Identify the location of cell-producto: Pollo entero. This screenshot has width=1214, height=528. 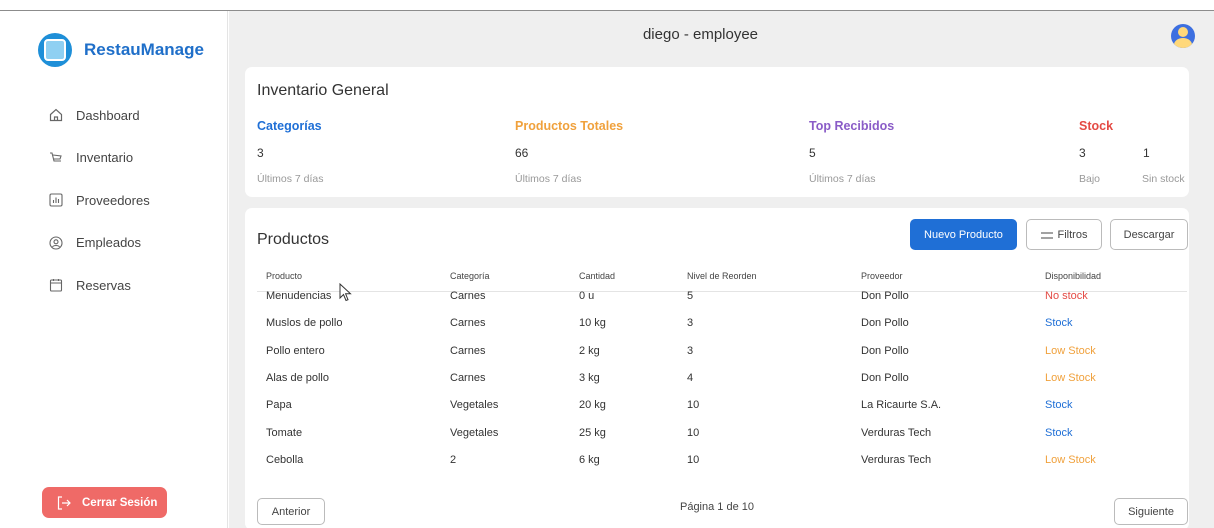
(295, 350).